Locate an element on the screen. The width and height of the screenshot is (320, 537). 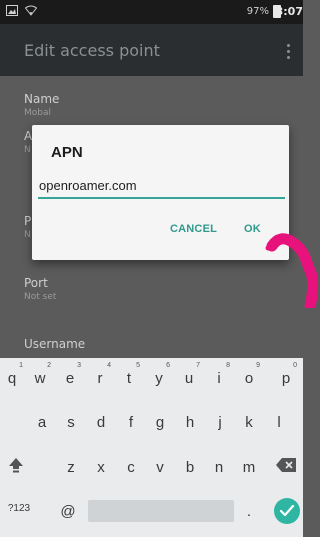
image-icon is located at coordinates (12, 12).